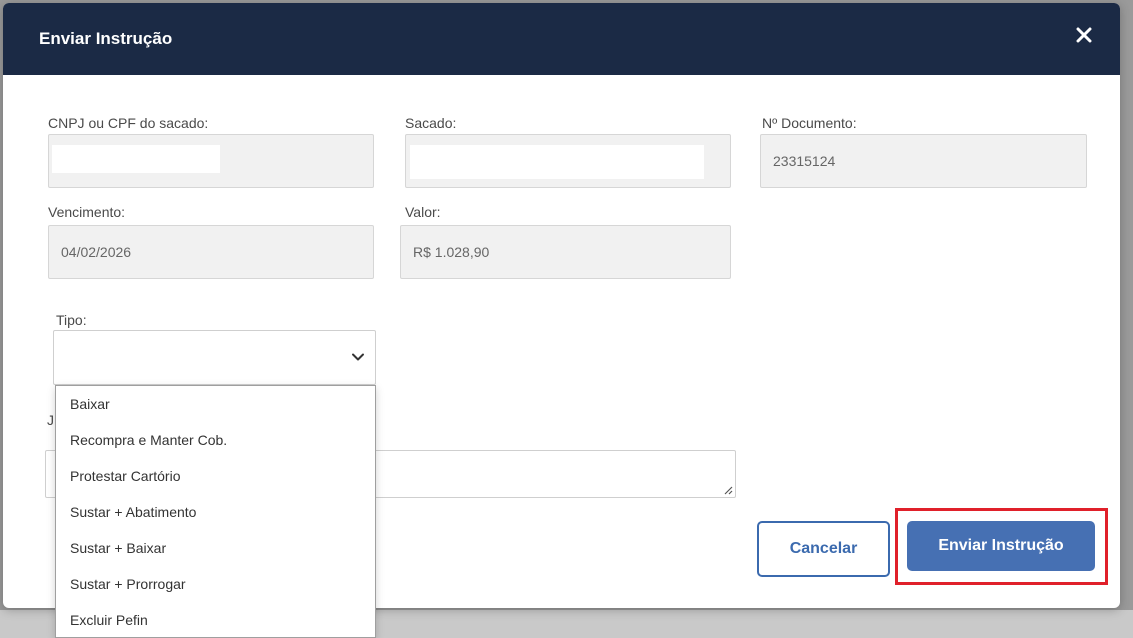 Image resolution: width=1133 pixels, height=638 pixels. Describe the element at coordinates (809, 123) in the screenshot. I see `documento-label: Nº Documento:` at that location.